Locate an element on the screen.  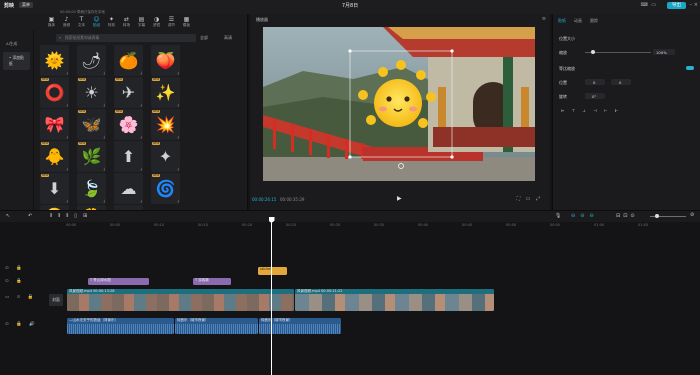
tool-tab-label: 媒体 is located at coordinates (51, 25).